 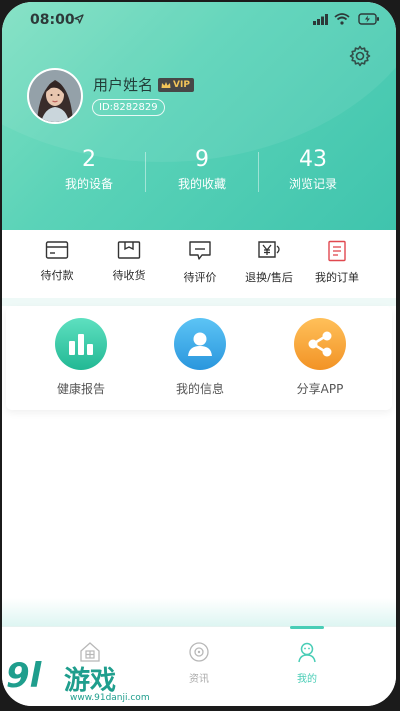 What do you see at coordinates (342, 19) in the screenshot?
I see `wifi-icon` at bounding box center [342, 19].